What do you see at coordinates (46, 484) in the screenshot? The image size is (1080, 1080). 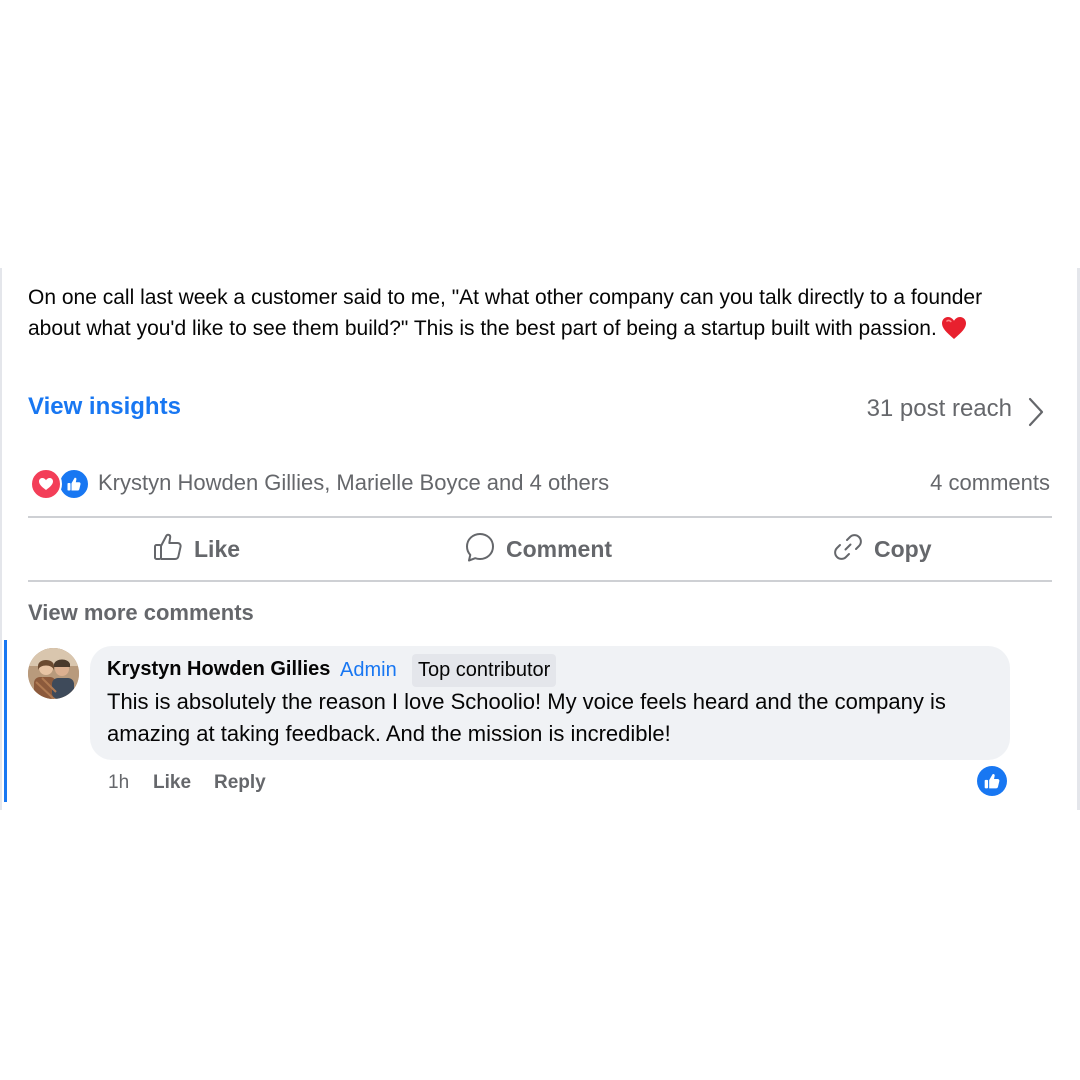 I see `love-reaction-icon` at bounding box center [46, 484].